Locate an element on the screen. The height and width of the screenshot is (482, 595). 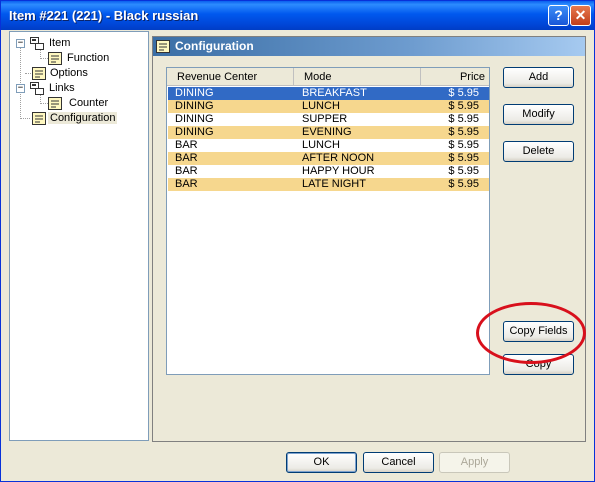
add-button: Add is located at coordinates (538, 77).